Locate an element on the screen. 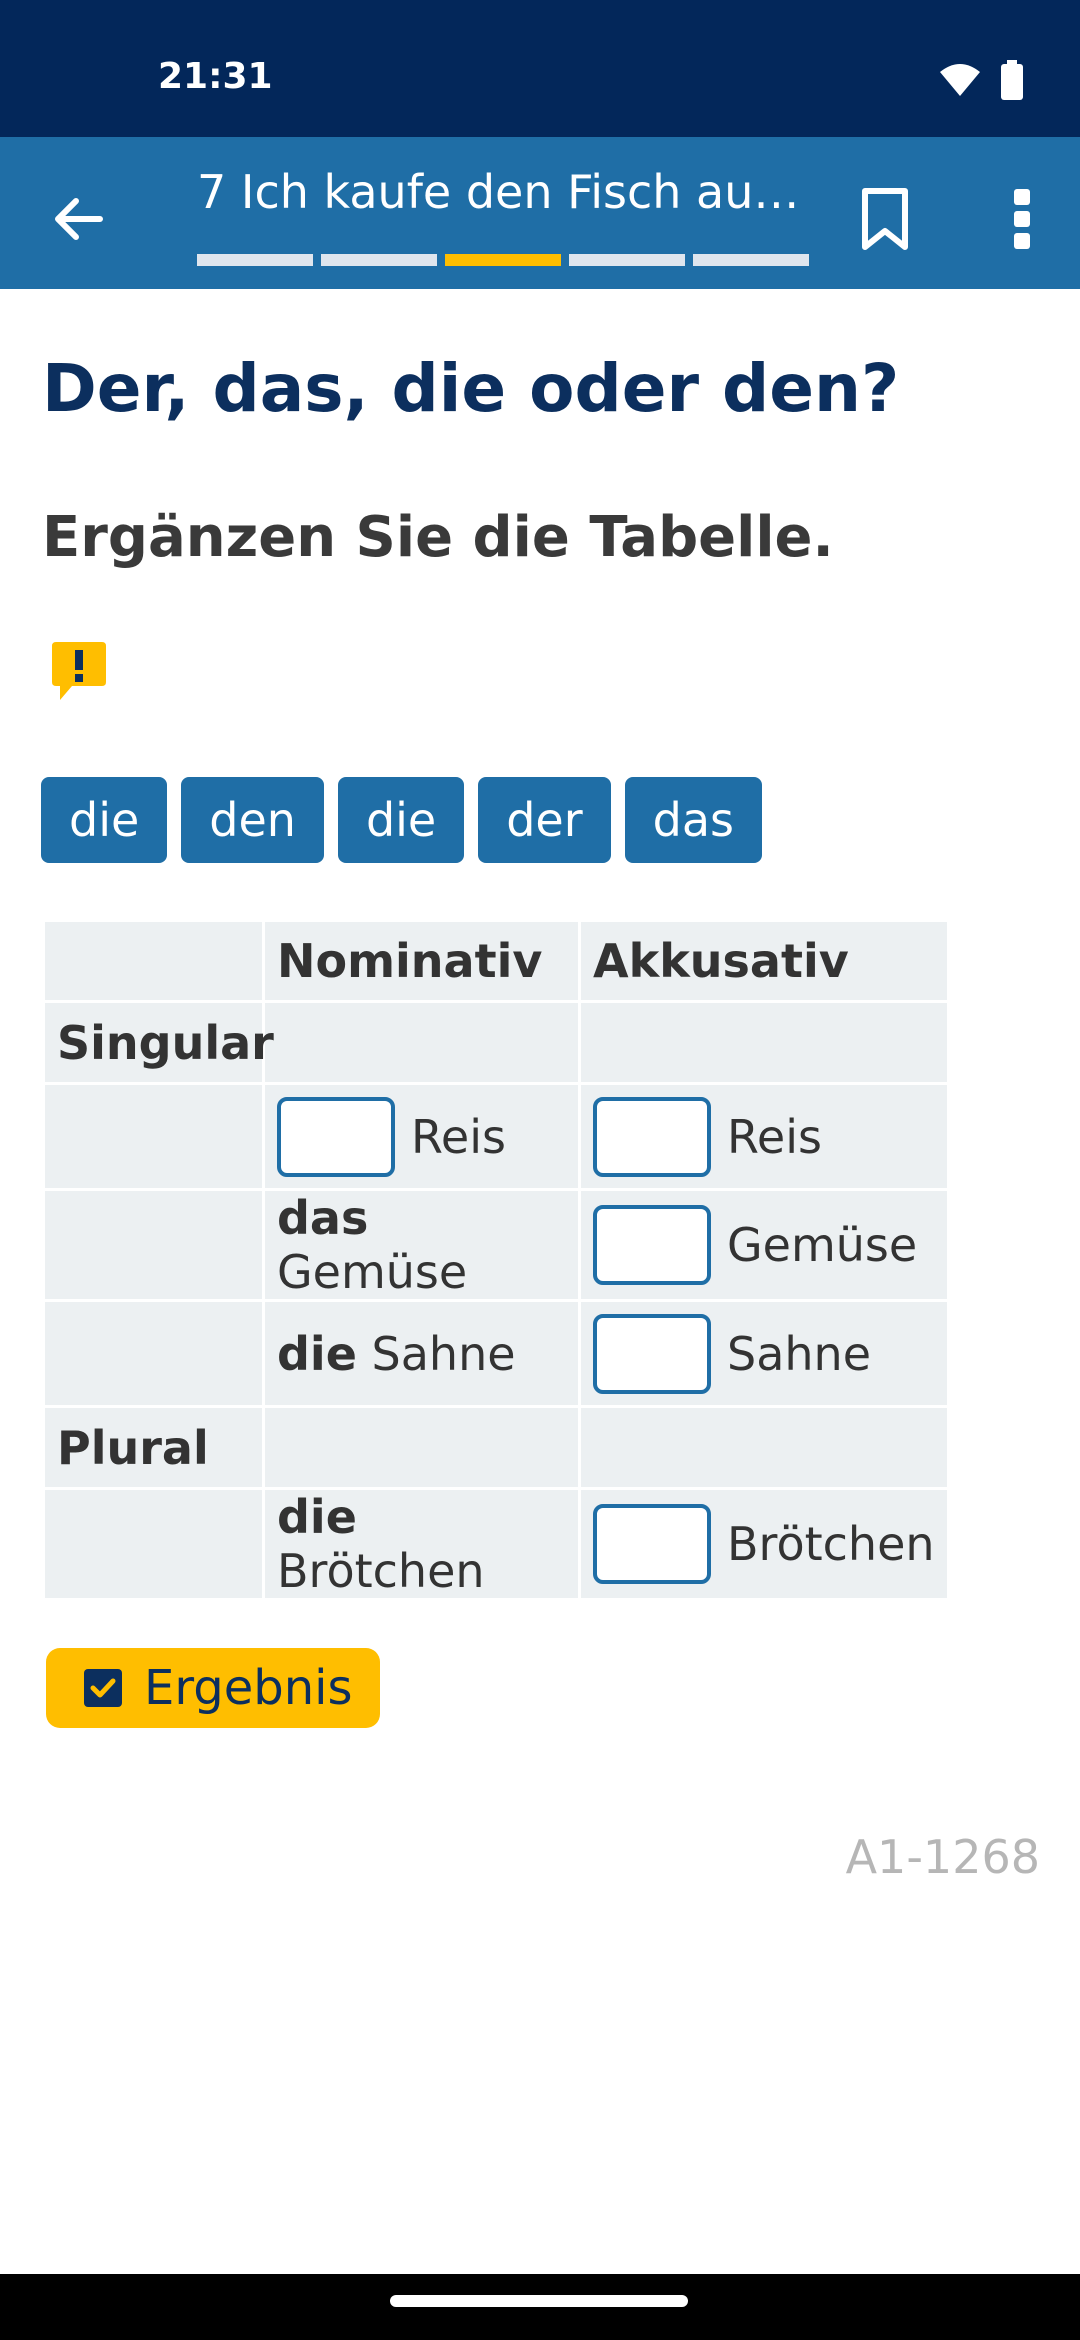 This screenshot has height=2340, width=1080. system-nav-bar is located at coordinates (540, 2307).